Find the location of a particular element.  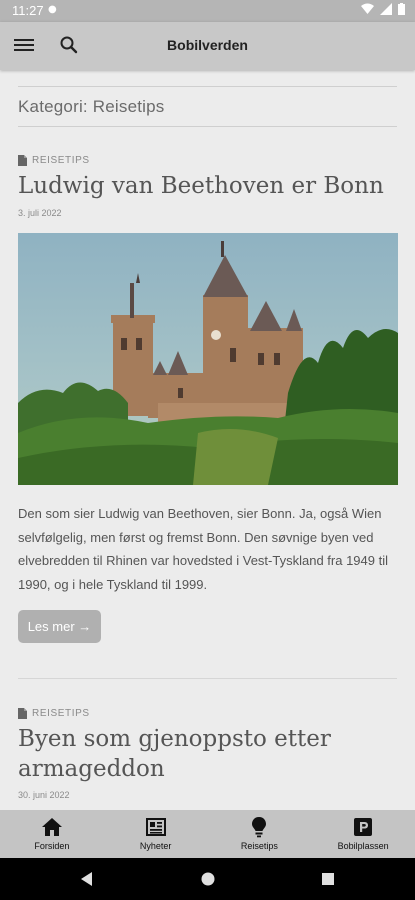

wifi-icon is located at coordinates (367, 8).